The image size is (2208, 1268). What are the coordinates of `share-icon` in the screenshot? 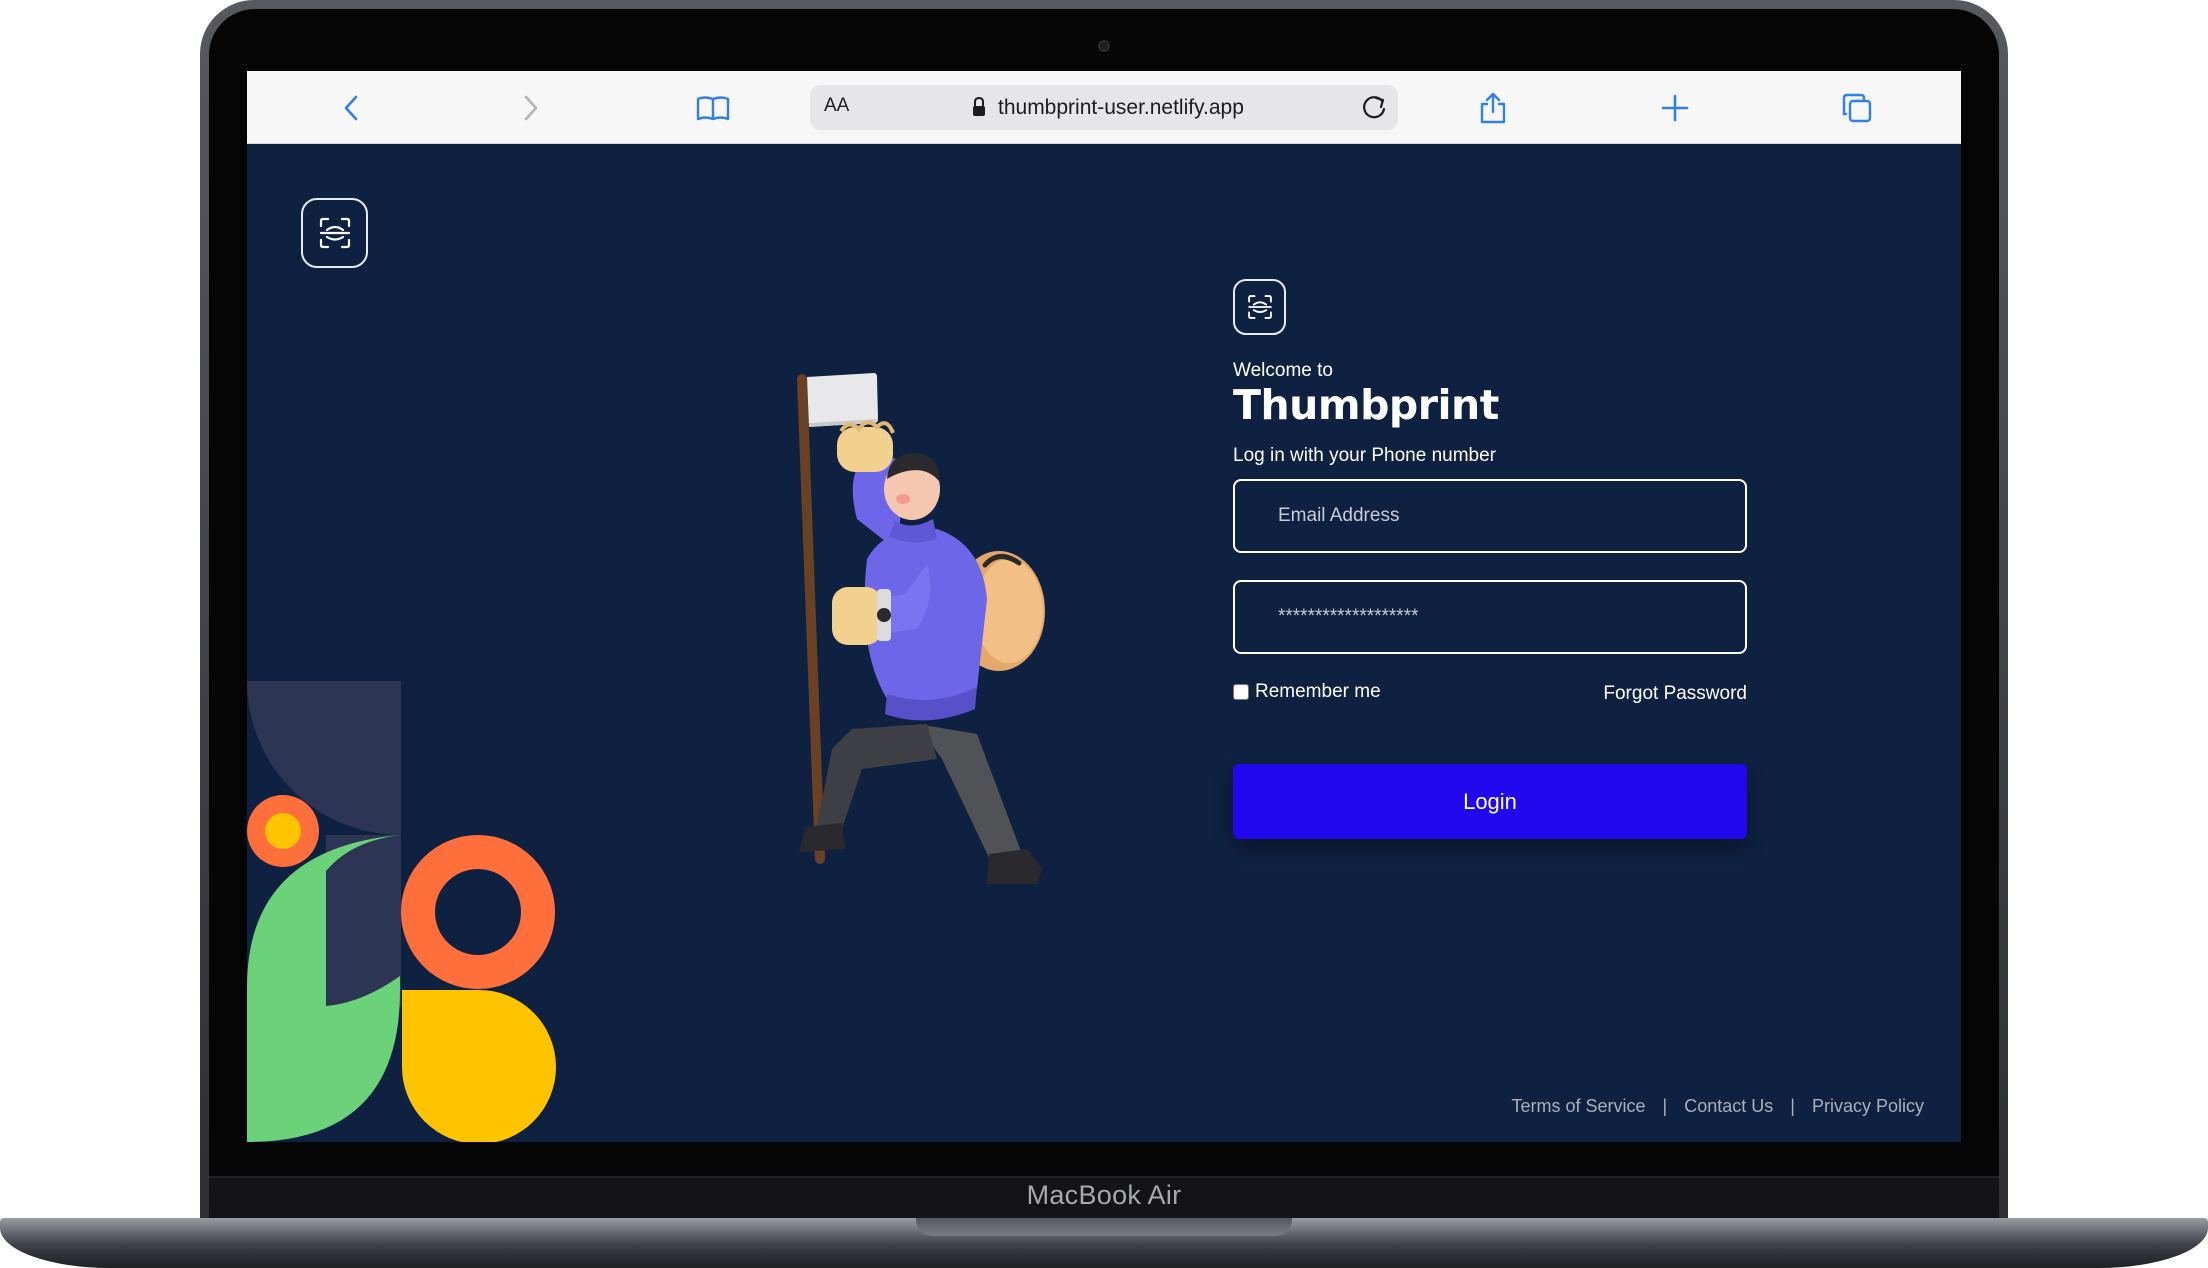 It's located at (1493, 108).